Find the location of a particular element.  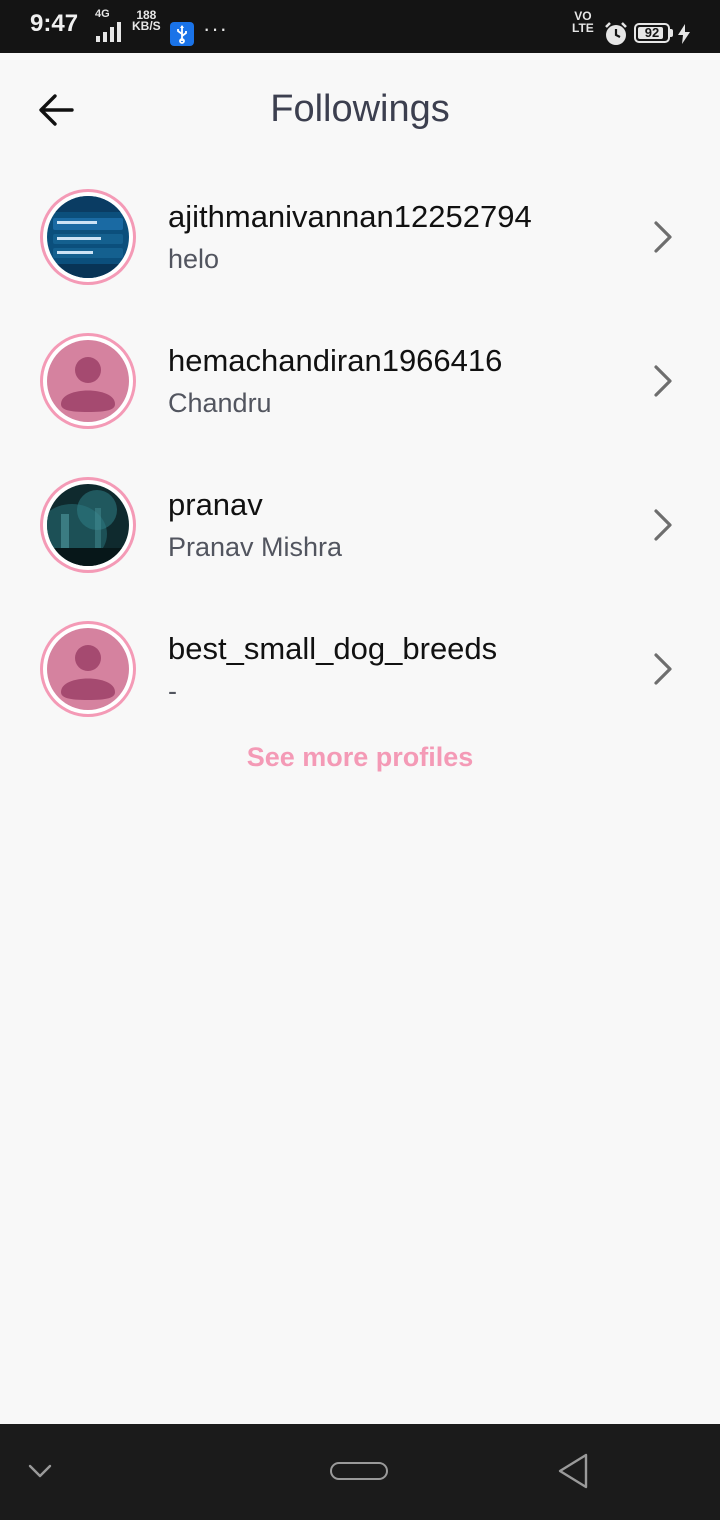

usb-icon is located at coordinates (182, 34).